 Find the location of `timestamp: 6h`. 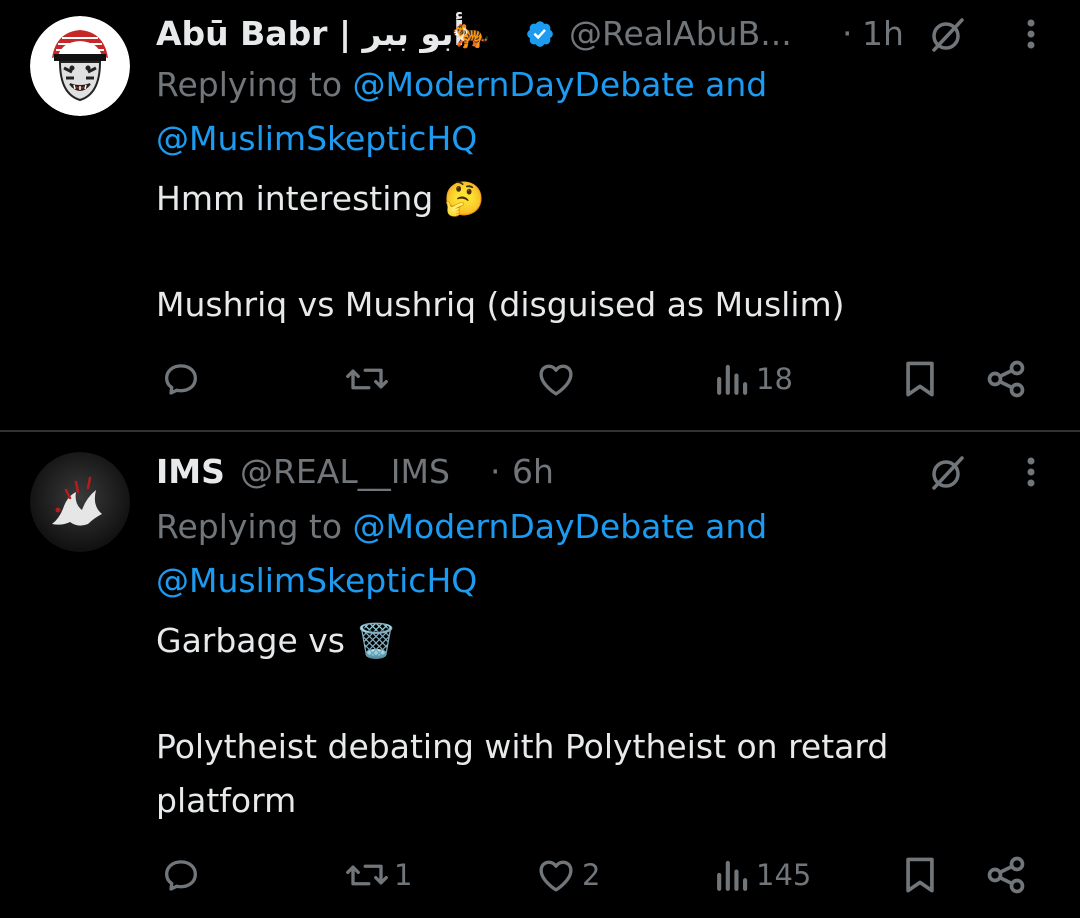

timestamp: 6h is located at coordinates (533, 472).